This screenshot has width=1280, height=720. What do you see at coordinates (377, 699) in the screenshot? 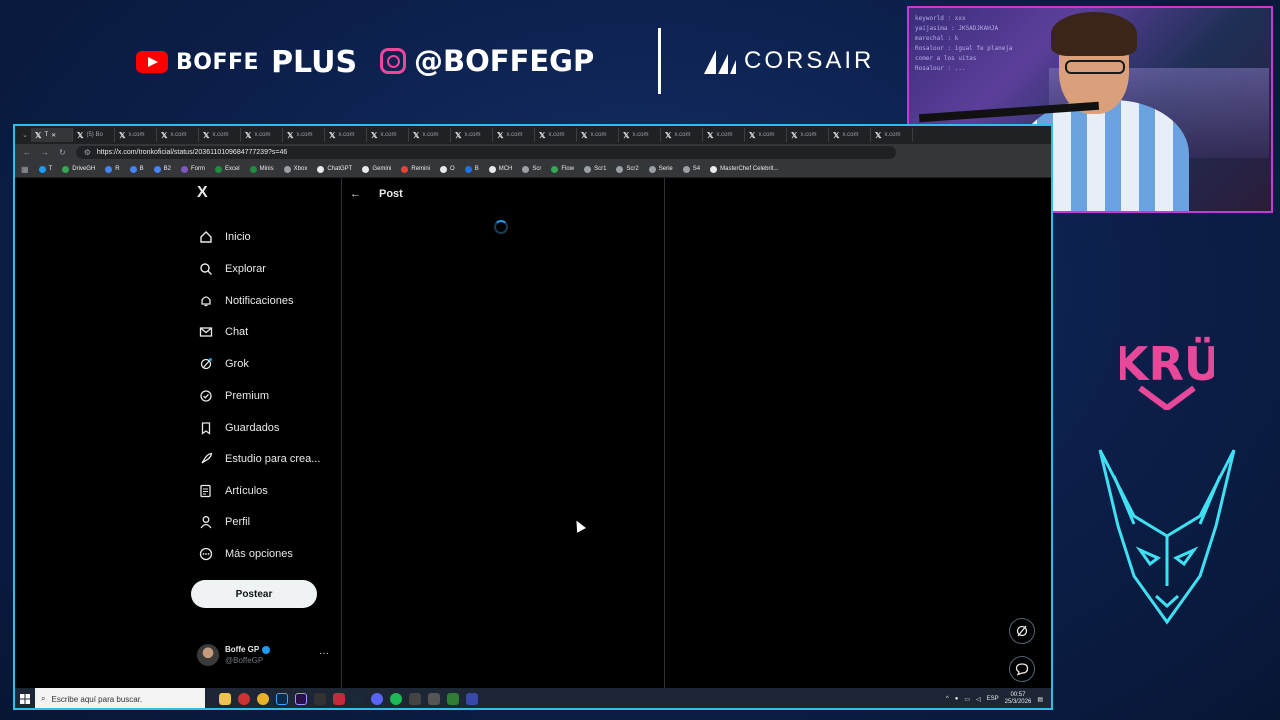
I see `discord-icon` at bounding box center [377, 699].